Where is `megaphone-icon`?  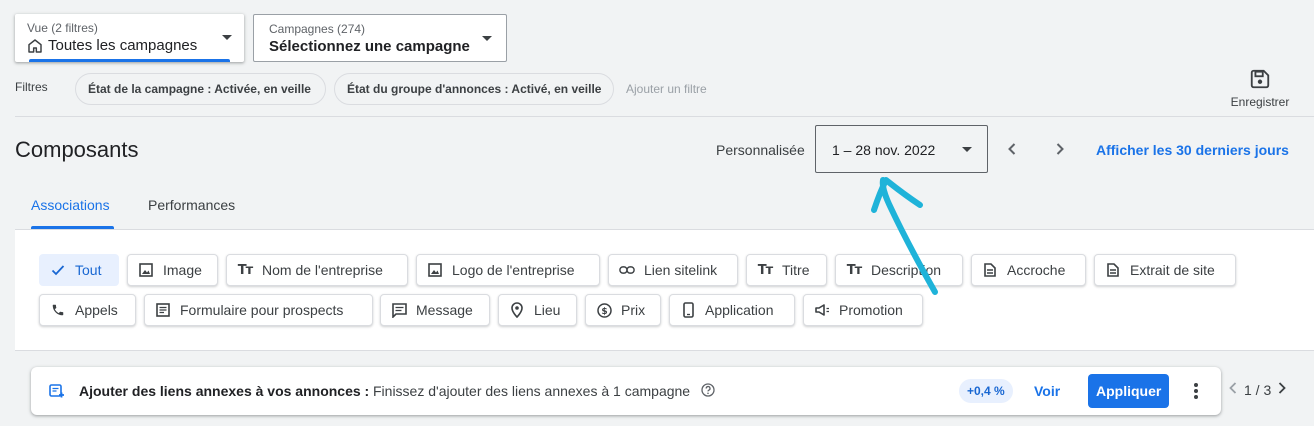
megaphone-icon is located at coordinates (822, 310).